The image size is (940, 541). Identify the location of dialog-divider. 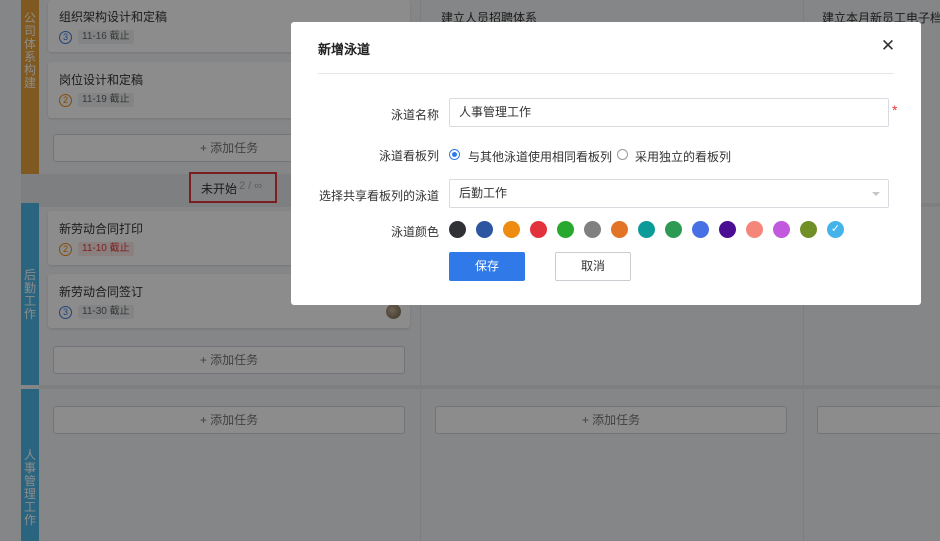
(606, 73).